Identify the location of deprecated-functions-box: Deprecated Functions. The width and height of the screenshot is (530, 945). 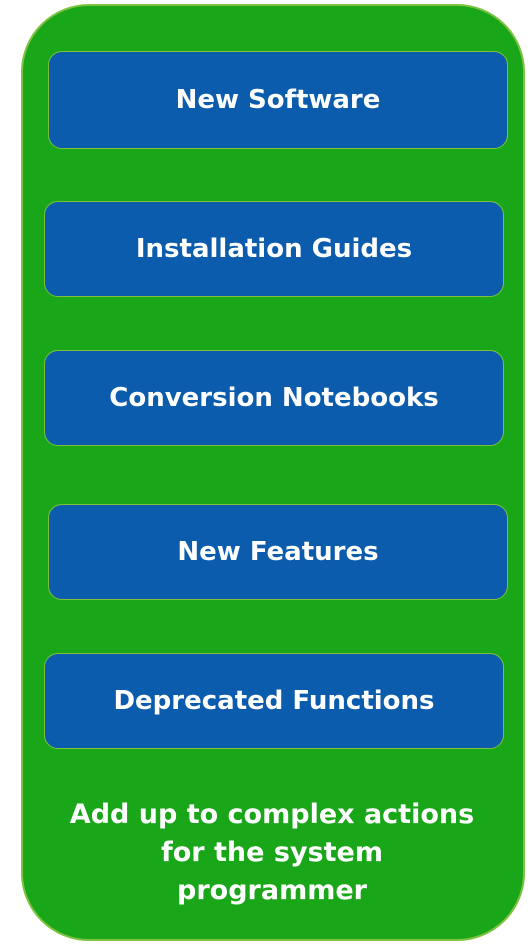
(274, 701).